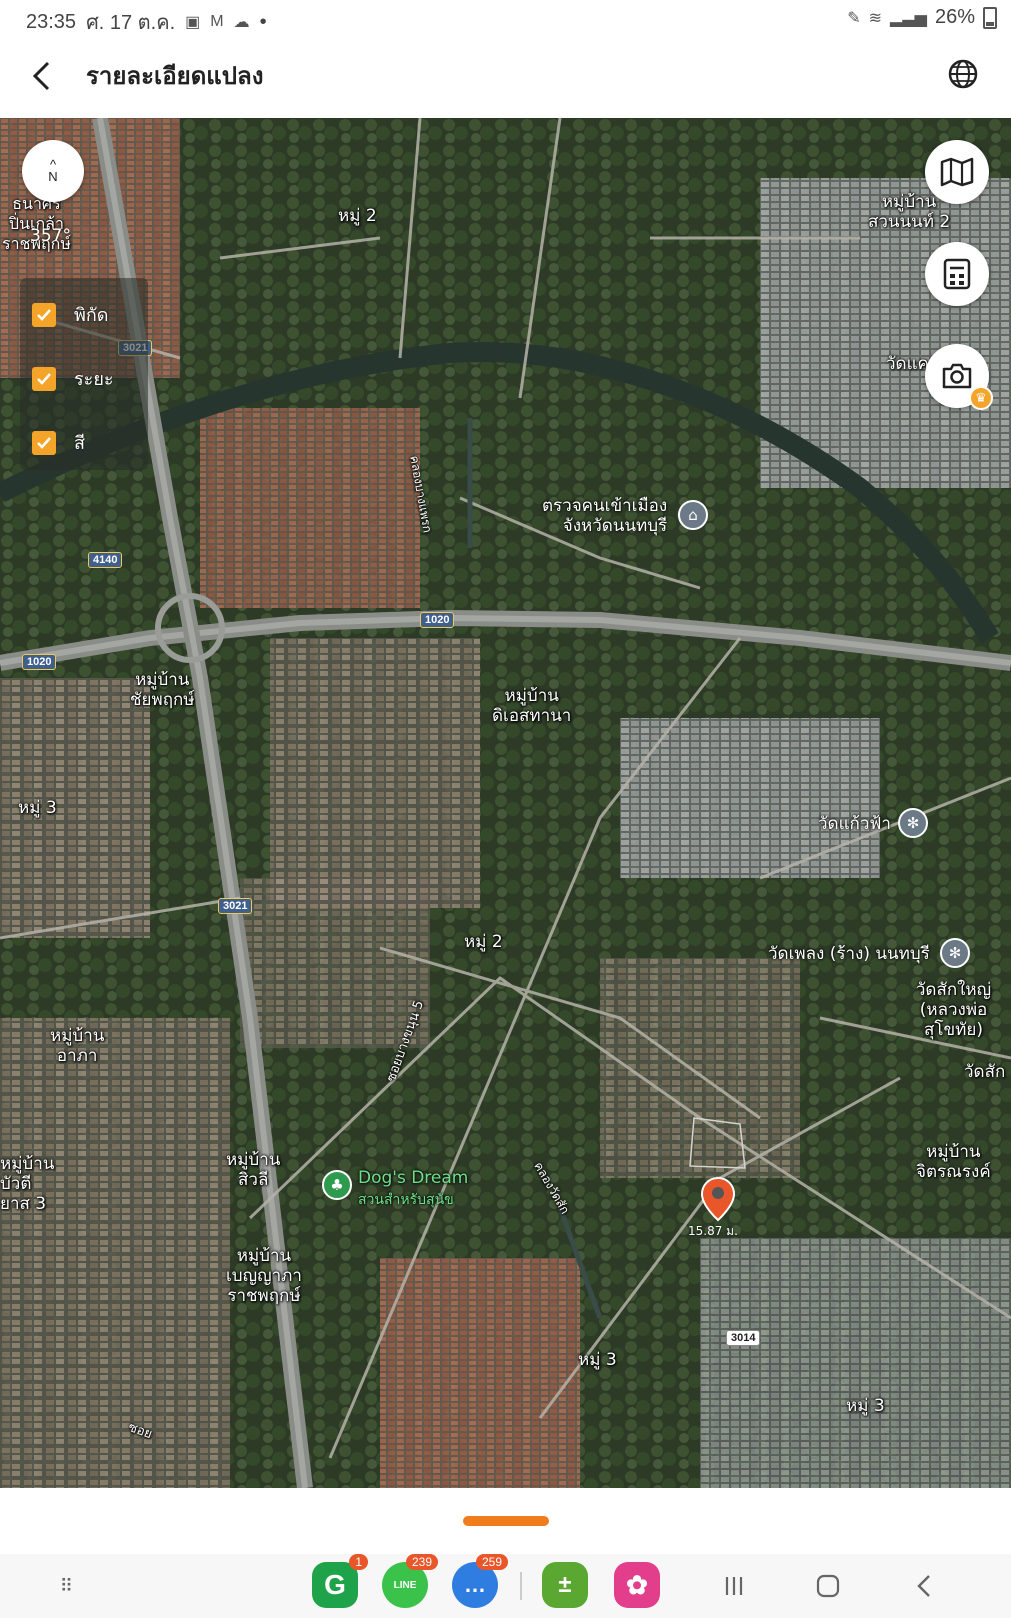  Describe the element at coordinates (337, 1185) in the screenshot. I see `park-icon: ♣` at that location.